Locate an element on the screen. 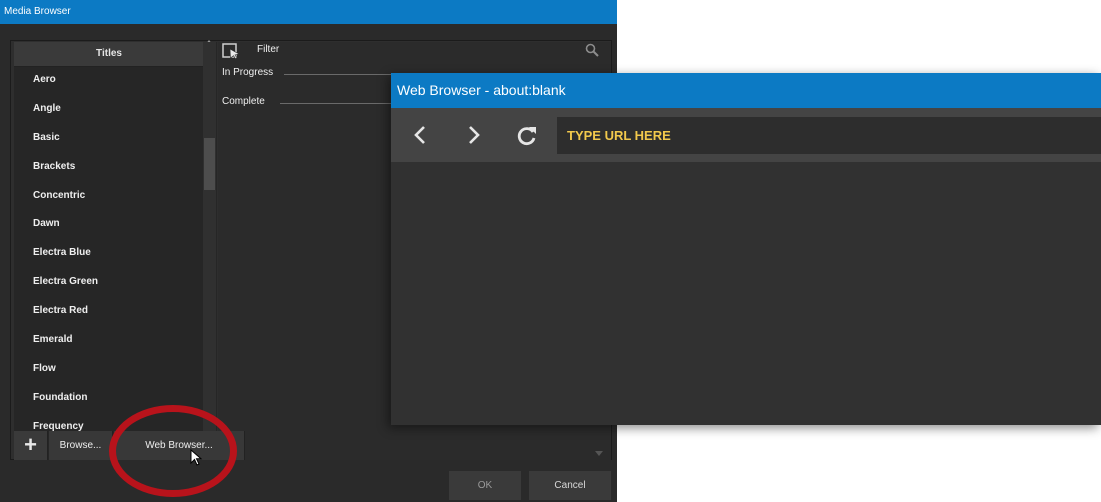  title-list-item: Electra Red is located at coordinates (109, 311).